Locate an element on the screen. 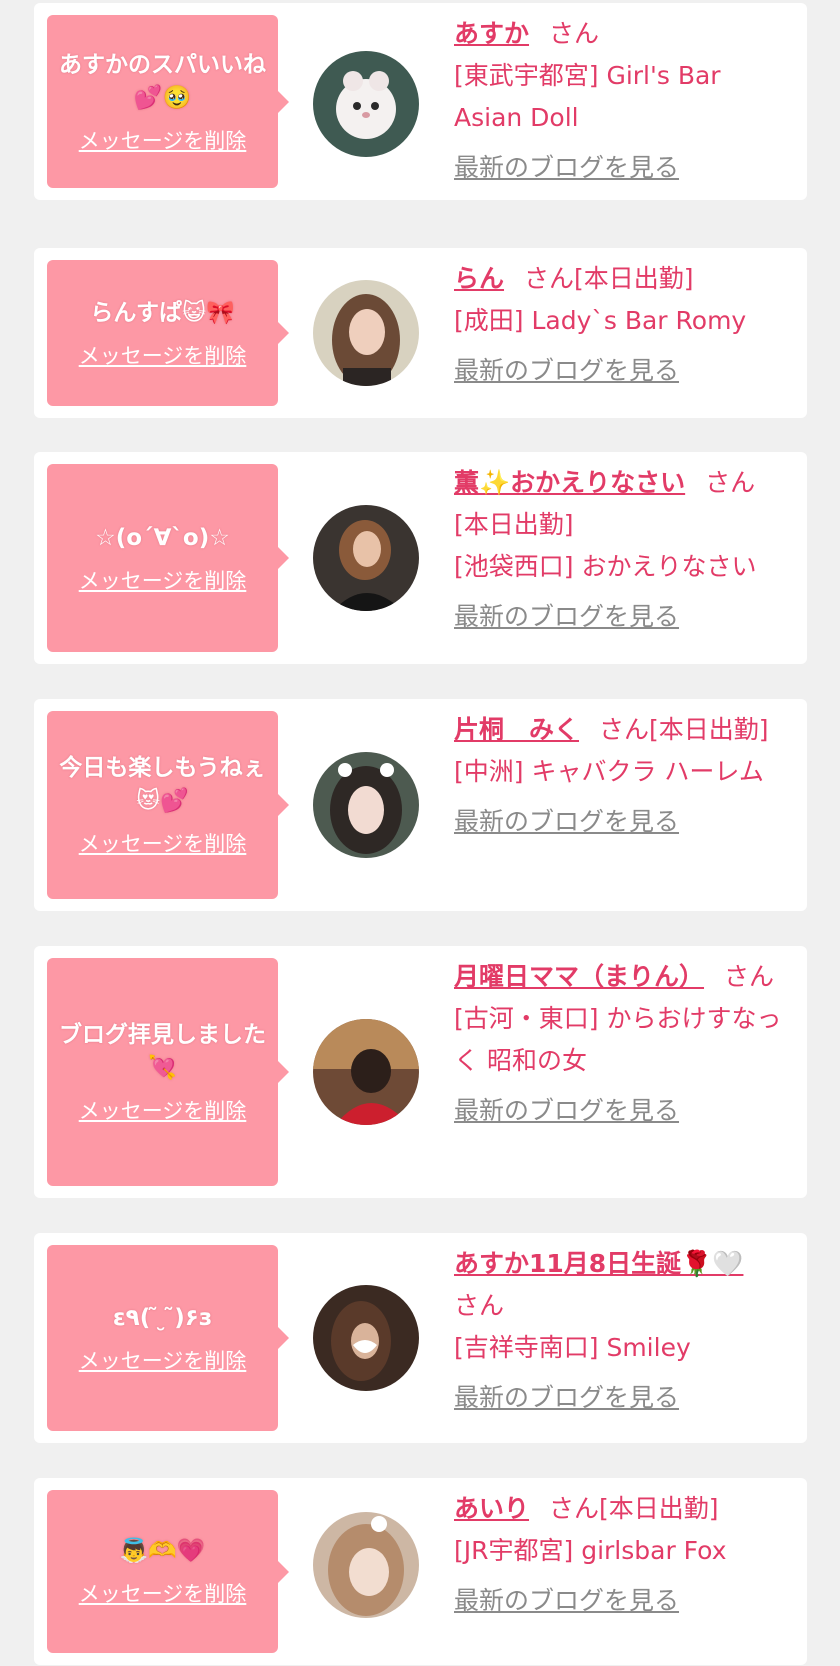 The width and height of the screenshot is (840, 1666). message-bubble: 今日も楽しもうねぇ😻💕 メッセージを削除 is located at coordinates (168, 805).